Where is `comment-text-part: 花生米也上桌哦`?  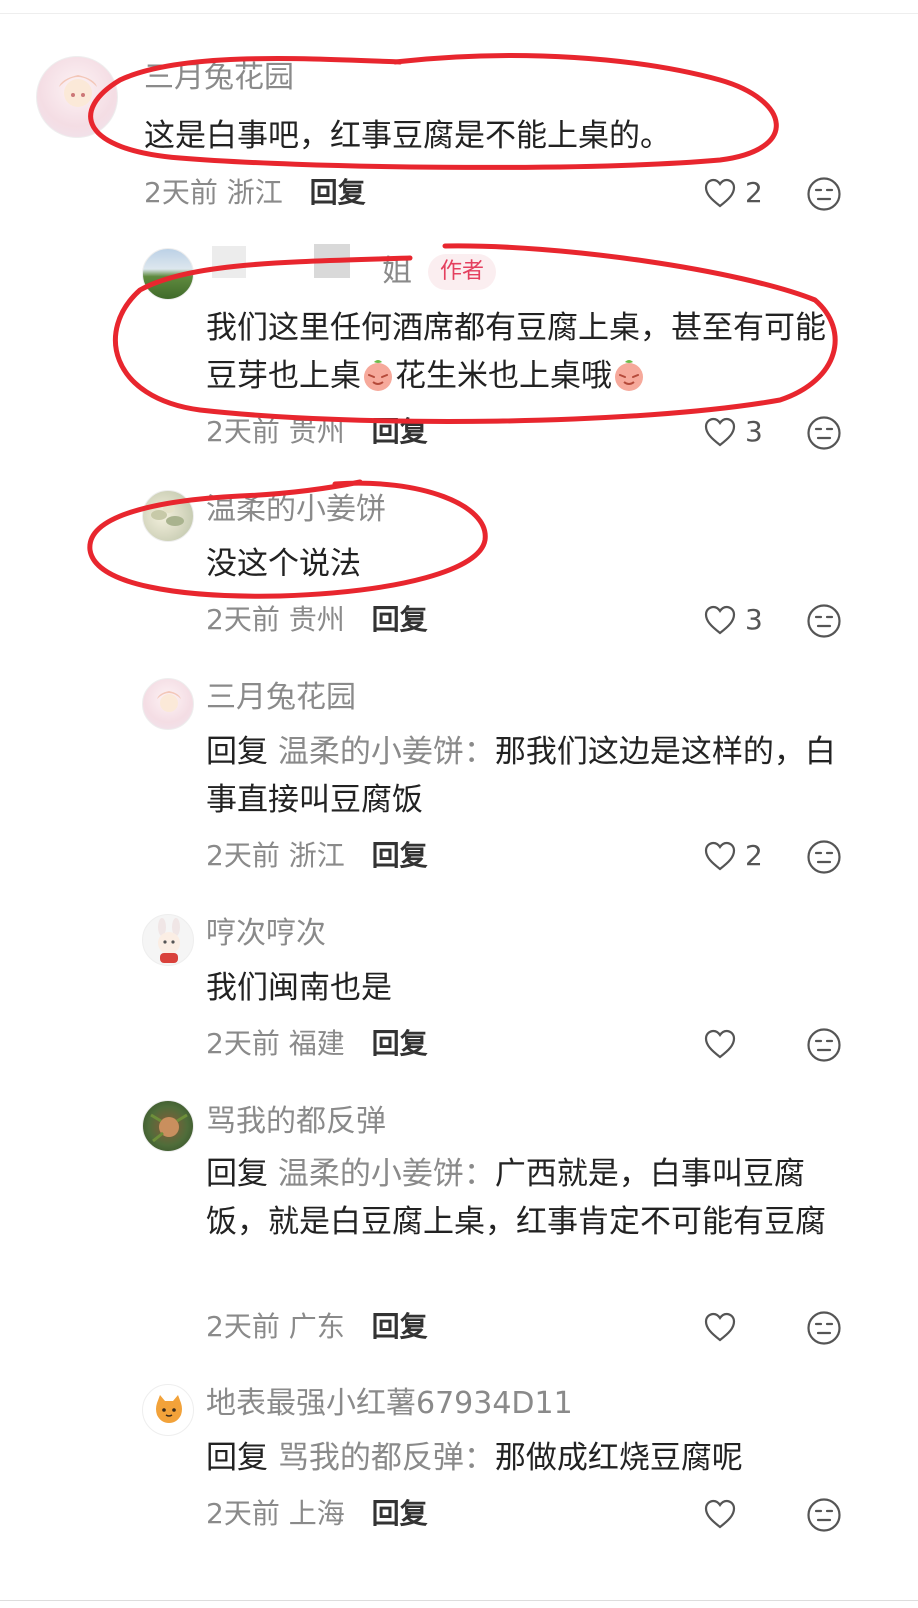
comment-text-part: 花生米也上桌哦 is located at coordinates (503, 376).